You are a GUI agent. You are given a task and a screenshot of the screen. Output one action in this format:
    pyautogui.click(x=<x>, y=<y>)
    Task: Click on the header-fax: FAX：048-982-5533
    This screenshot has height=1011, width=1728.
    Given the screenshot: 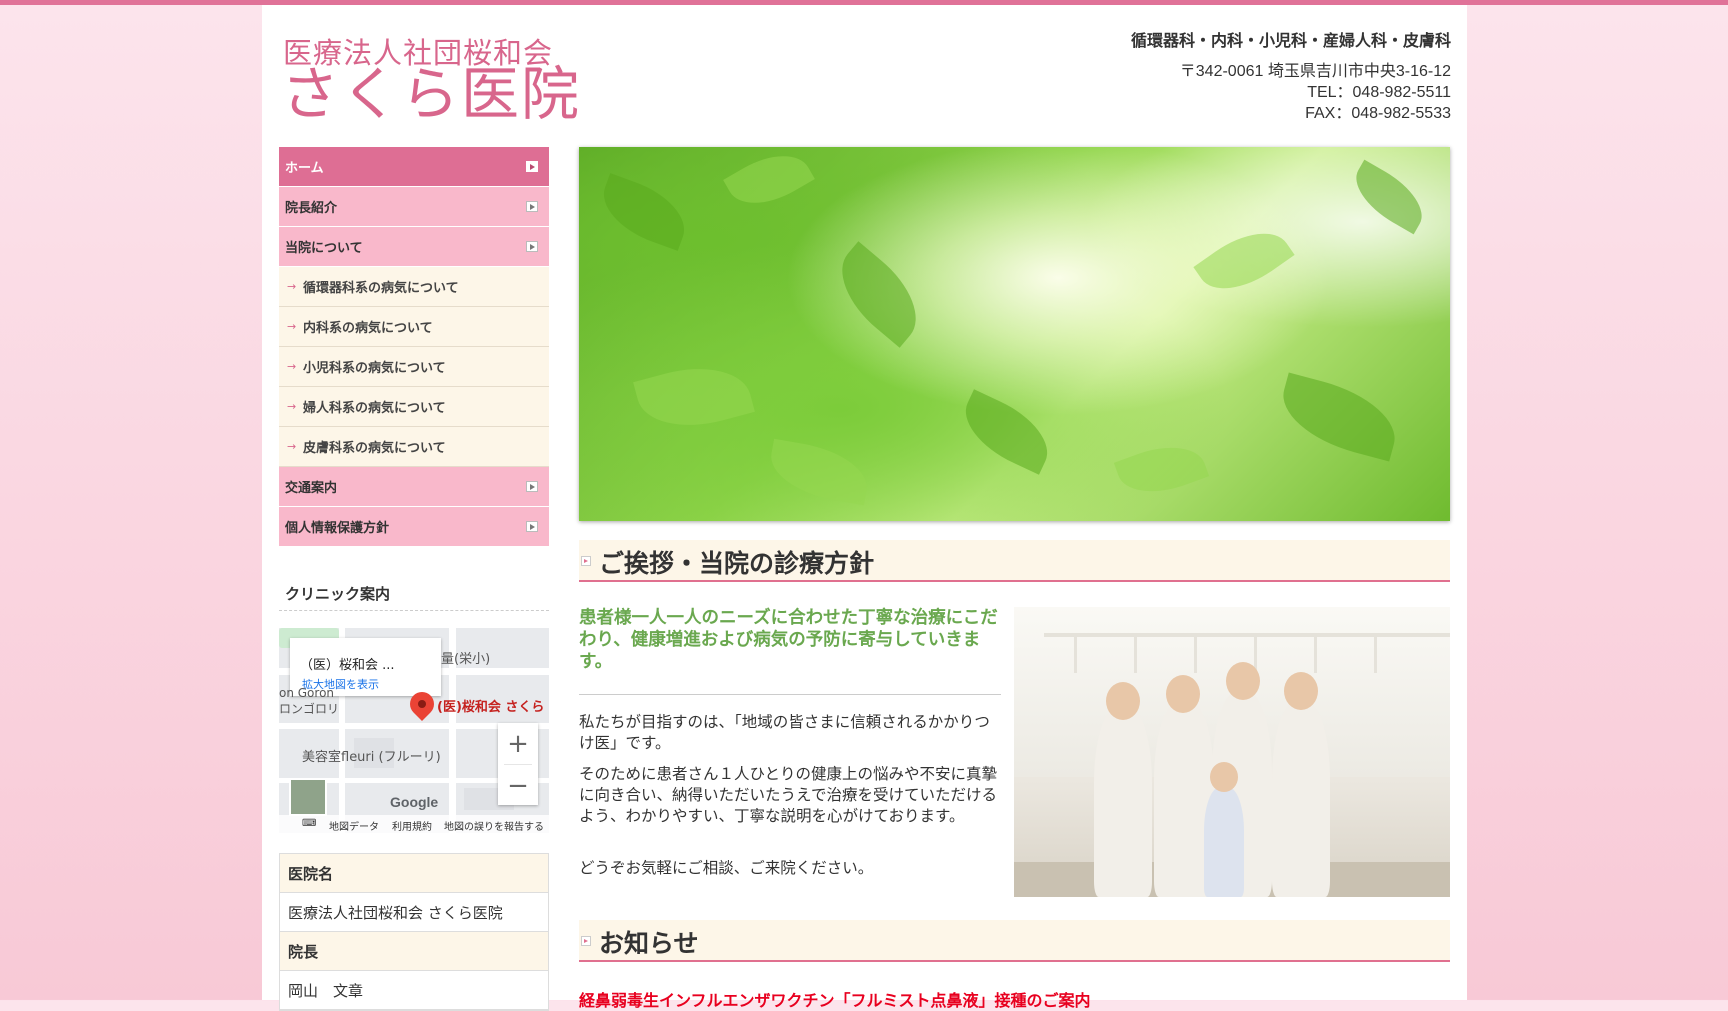 What is the action you would take?
    pyautogui.click(x=1378, y=113)
    